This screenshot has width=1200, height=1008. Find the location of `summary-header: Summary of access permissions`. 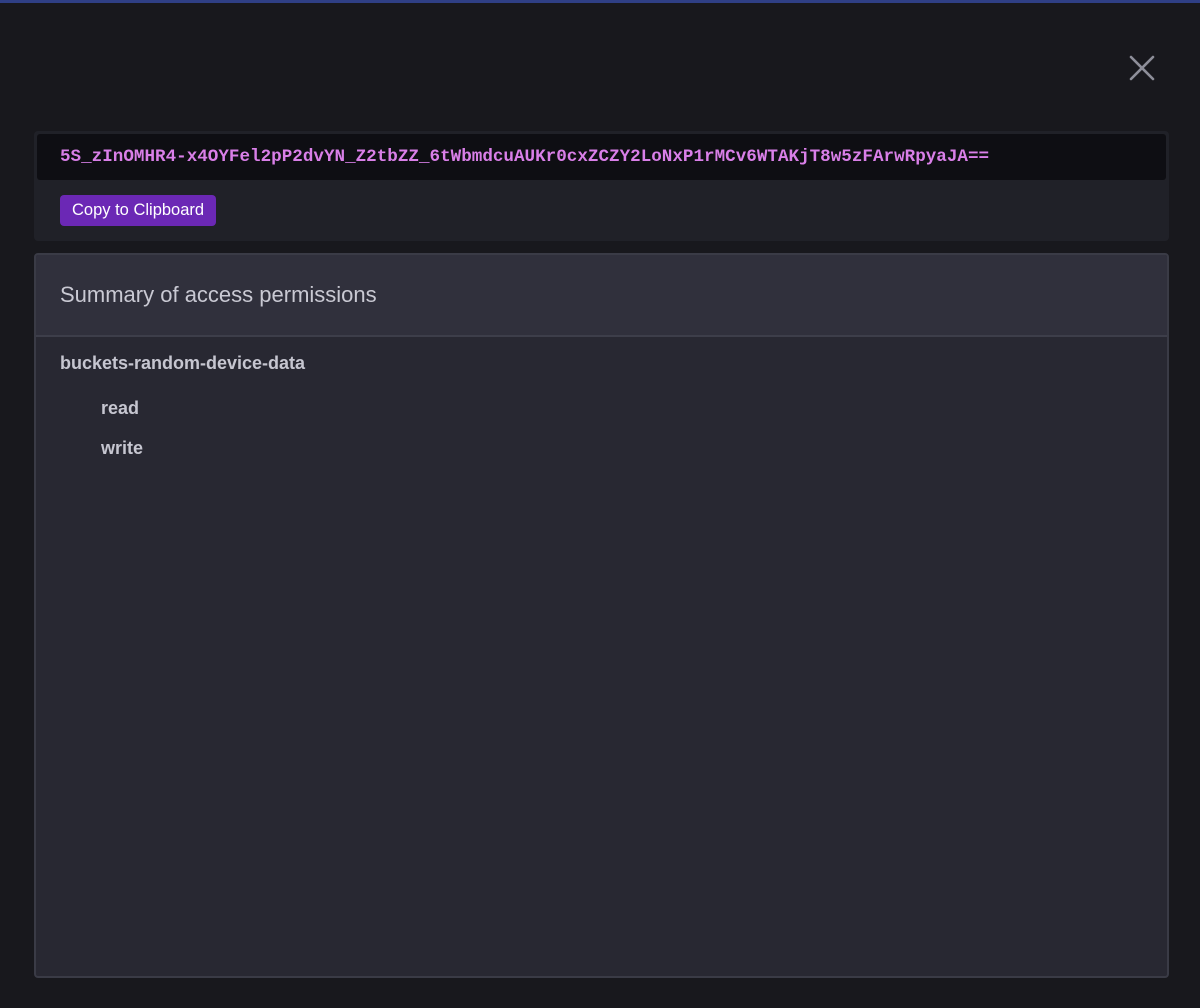

summary-header: Summary of access permissions is located at coordinates (601, 296).